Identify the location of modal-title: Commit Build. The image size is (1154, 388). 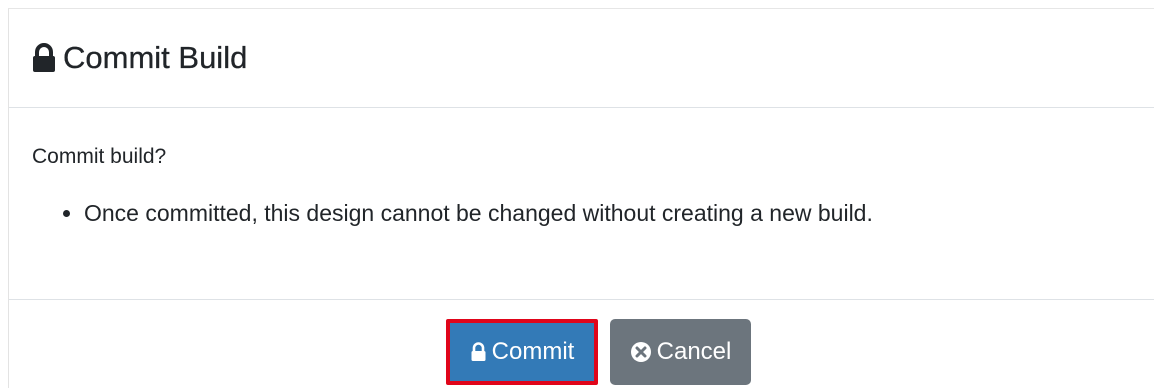
(139, 58).